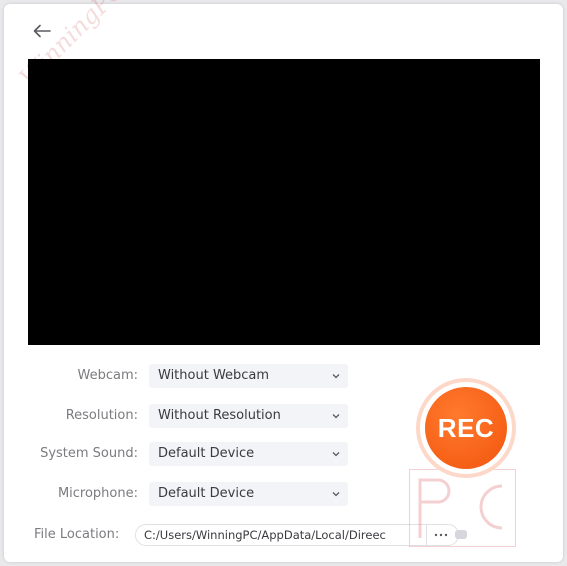 This screenshot has width=567, height=566. I want to click on file-location-label: File Location:, so click(77, 534).